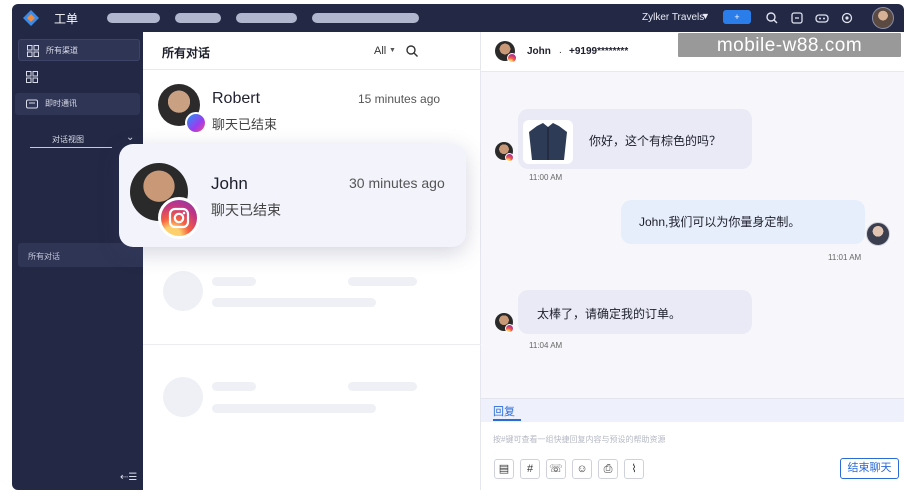  What do you see at coordinates (869, 468) in the screenshot?
I see `end-chat-button: 结束聊天` at bounding box center [869, 468].